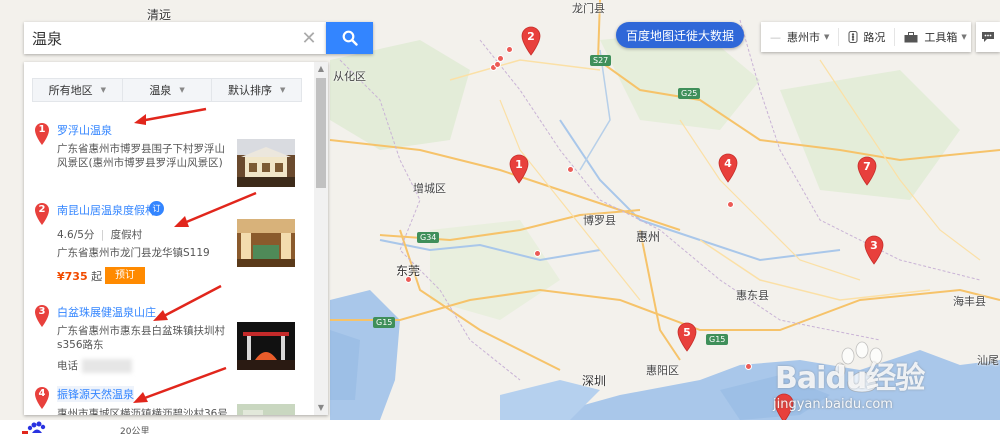 This screenshot has width=1000, height=434. I want to click on map-label-longmen: 龙门县, so click(588, 8).